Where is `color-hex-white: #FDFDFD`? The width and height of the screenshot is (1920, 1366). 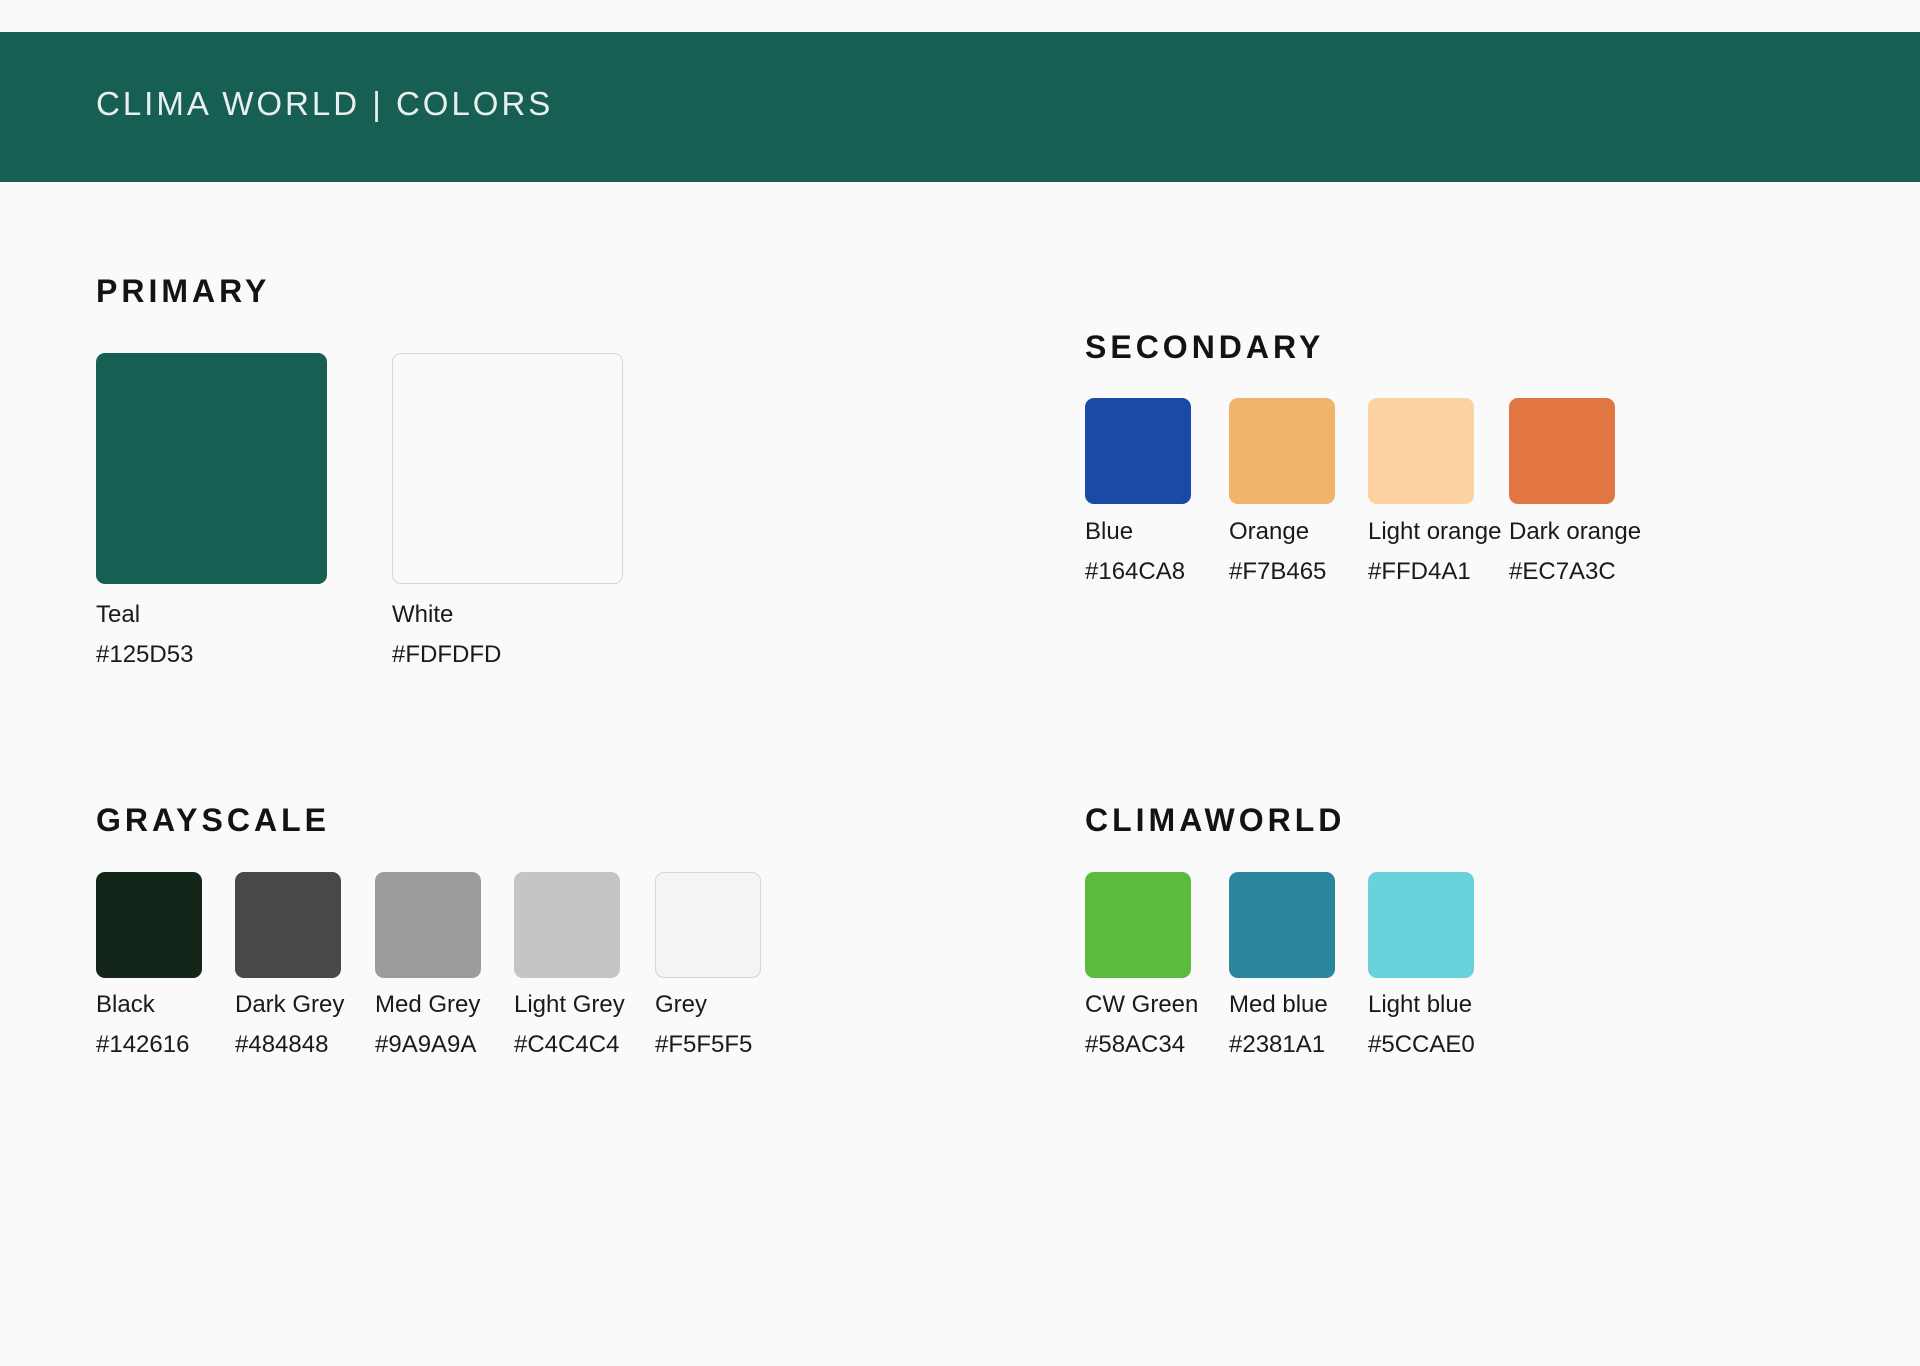 color-hex-white: #FDFDFD is located at coordinates (447, 654).